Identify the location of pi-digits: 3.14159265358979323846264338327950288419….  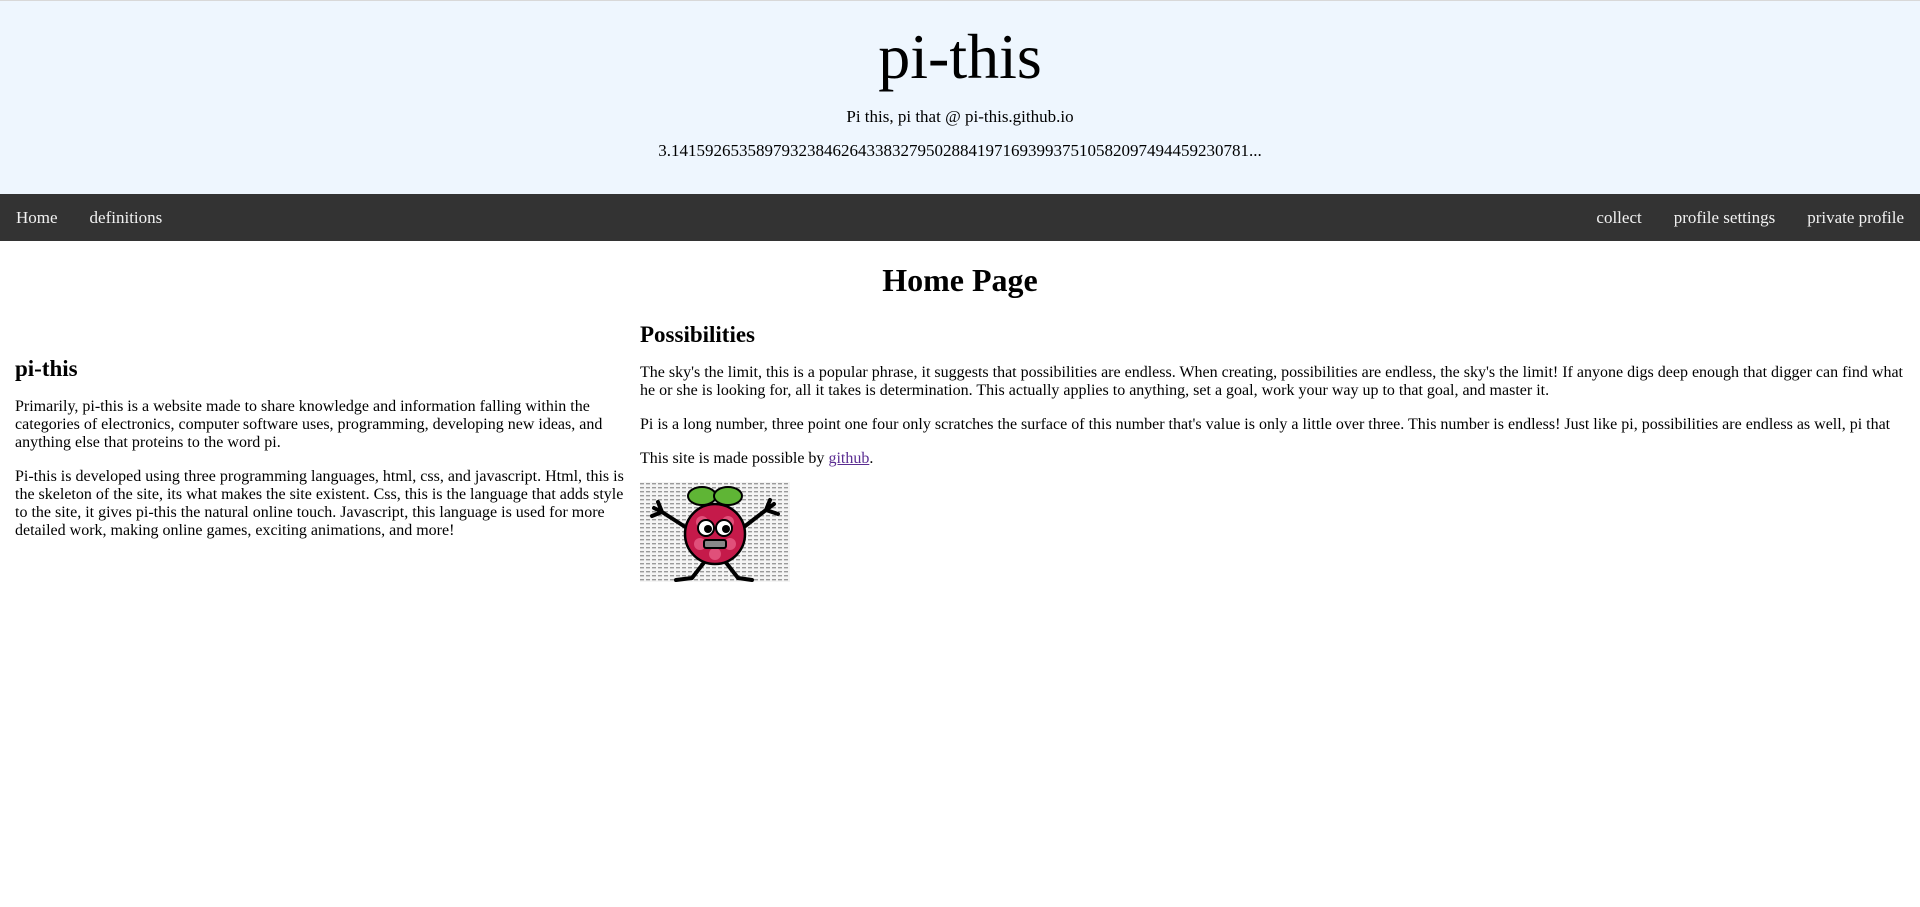
(960, 150).